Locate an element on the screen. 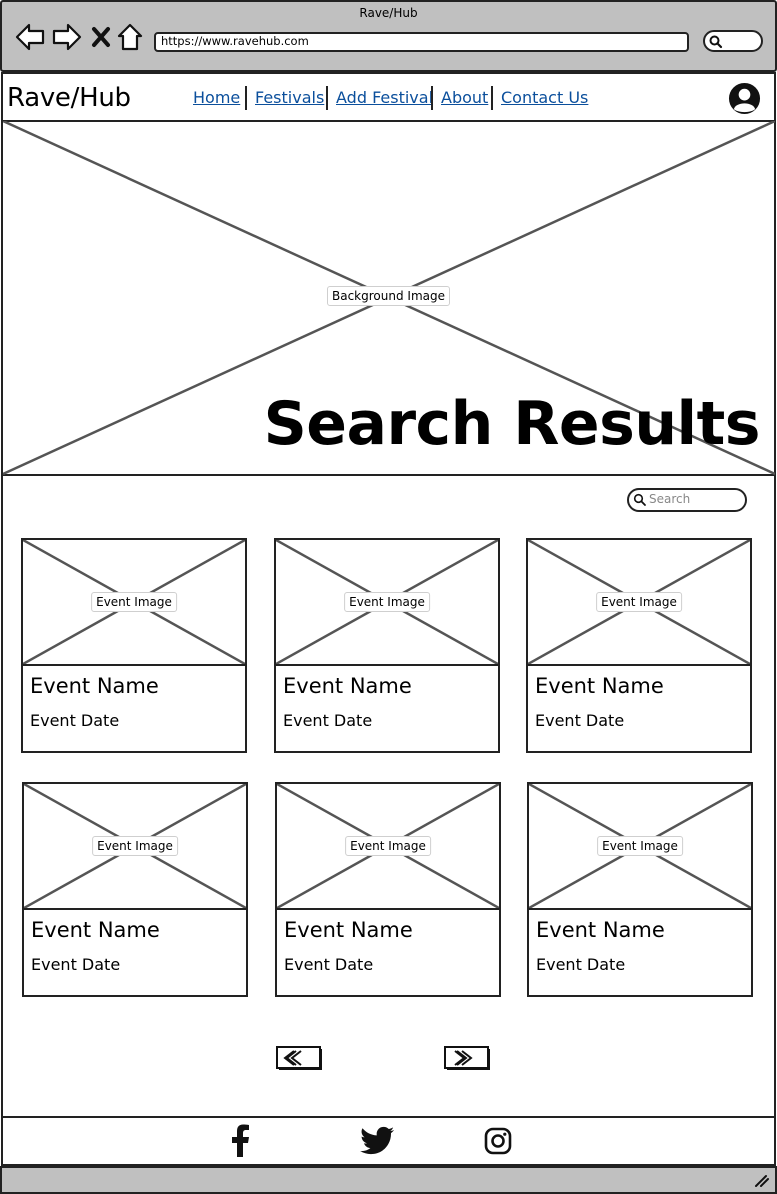 The image size is (777, 1194). hero-image-label: Background Image is located at coordinates (388, 296).